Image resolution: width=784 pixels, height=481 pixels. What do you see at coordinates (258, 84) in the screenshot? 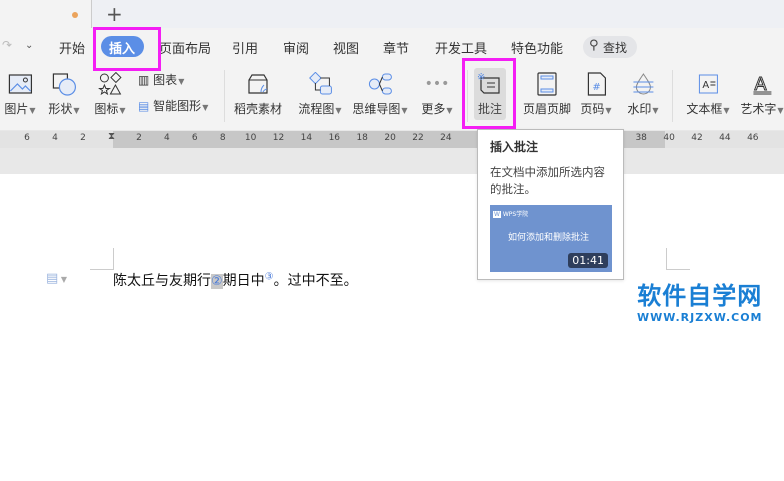
I see `store-icon` at bounding box center [258, 84].